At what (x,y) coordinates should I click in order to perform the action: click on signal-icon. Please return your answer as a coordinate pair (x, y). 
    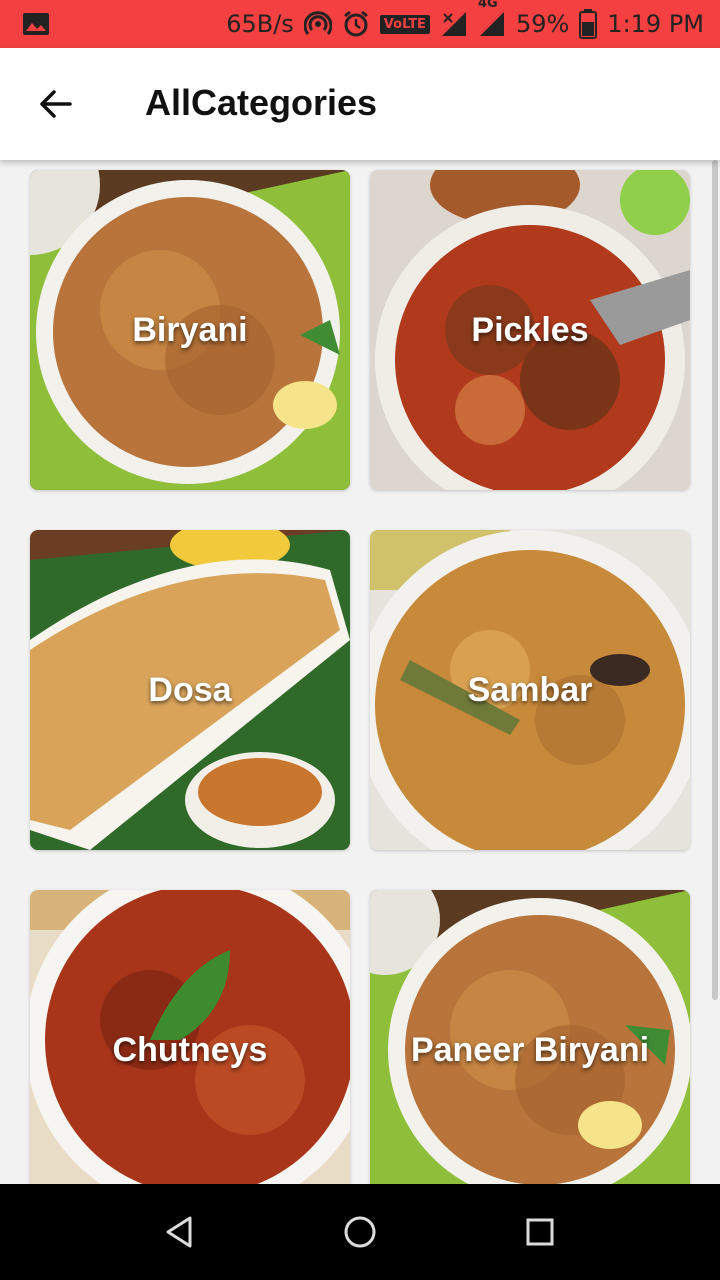
    Looking at the image, I should click on (453, 24).